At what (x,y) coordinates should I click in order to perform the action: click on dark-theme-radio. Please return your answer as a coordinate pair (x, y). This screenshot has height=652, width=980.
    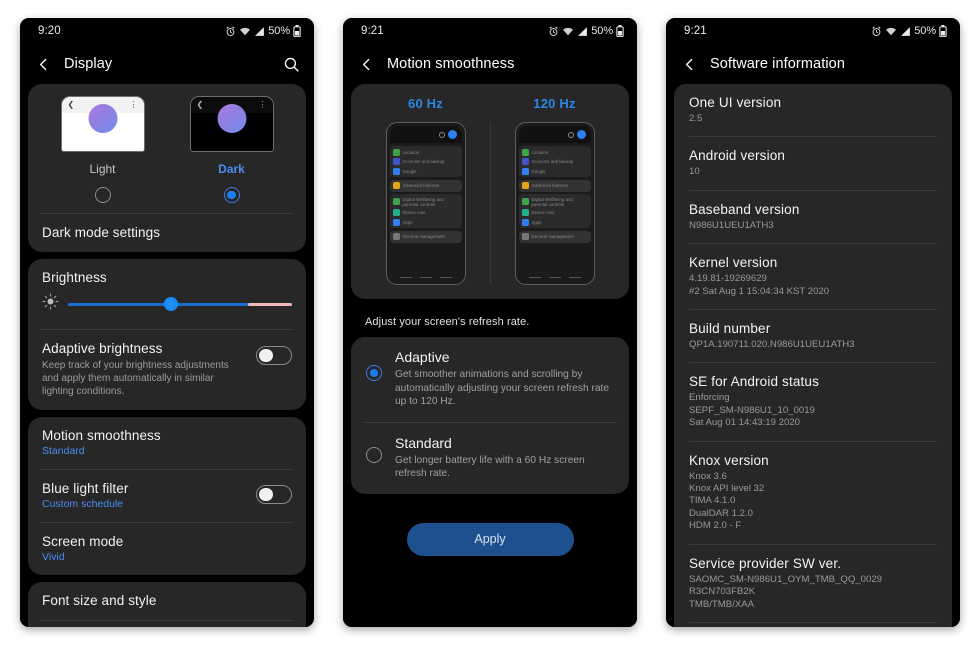
    Looking at the image, I should click on (231, 195).